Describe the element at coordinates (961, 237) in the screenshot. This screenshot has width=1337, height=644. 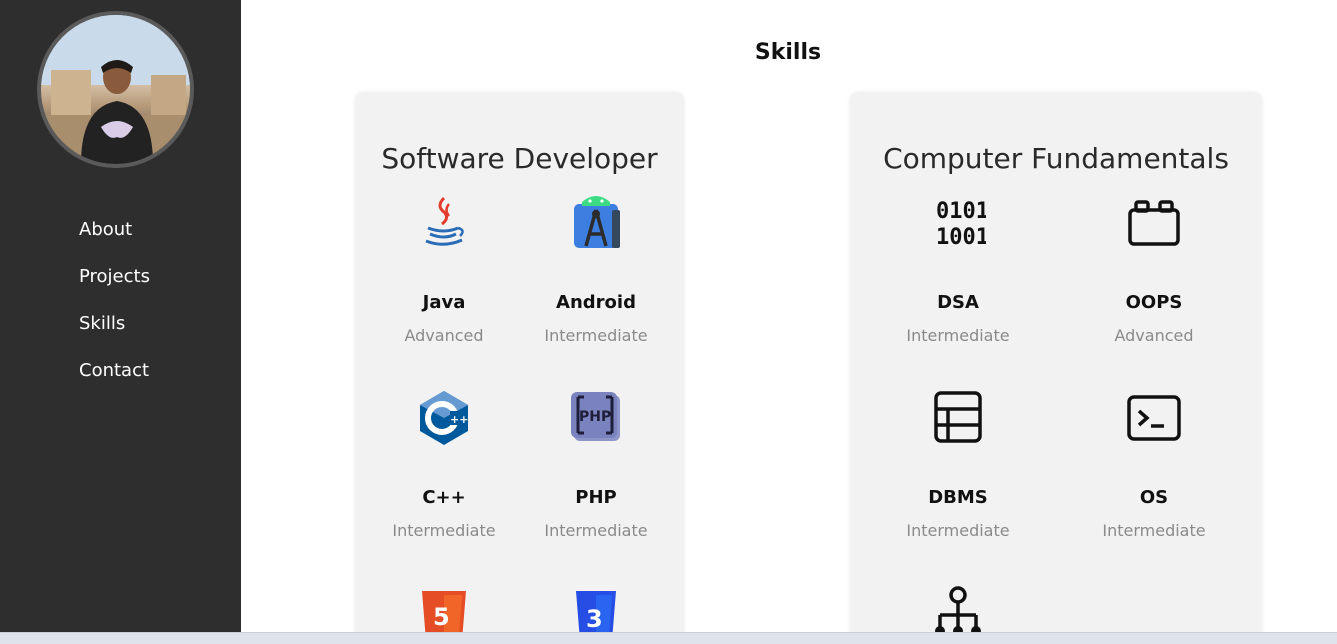
I see `svg-text: 1001` at that location.